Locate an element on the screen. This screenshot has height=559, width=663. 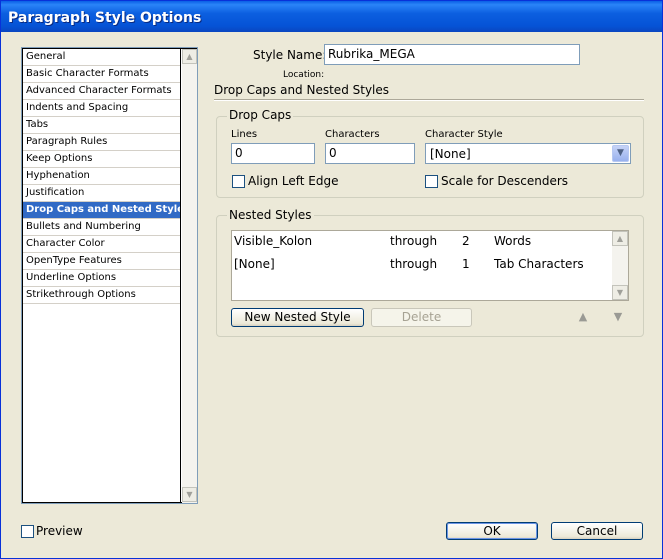
lines-label: Lines is located at coordinates (244, 134).